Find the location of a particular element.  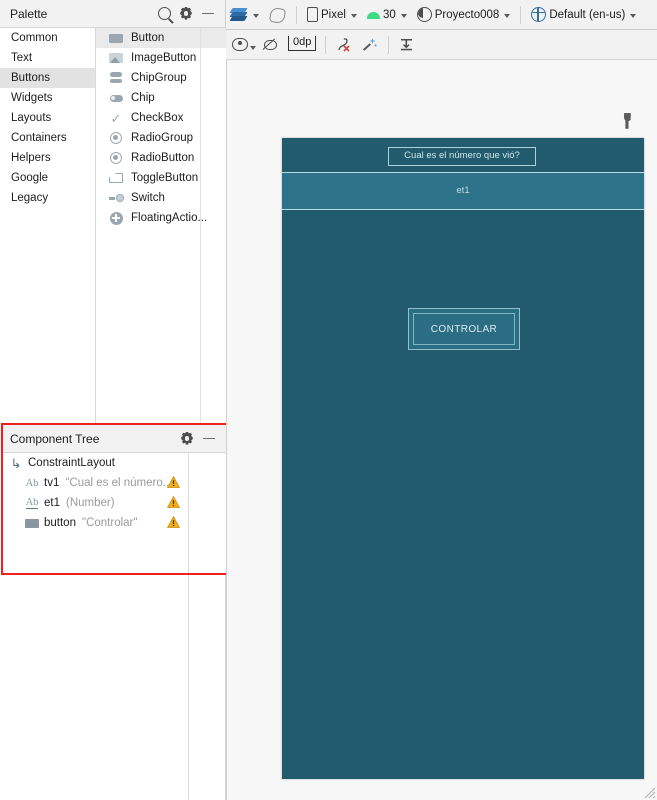

palette-item-label: Switch is located at coordinates (148, 198).